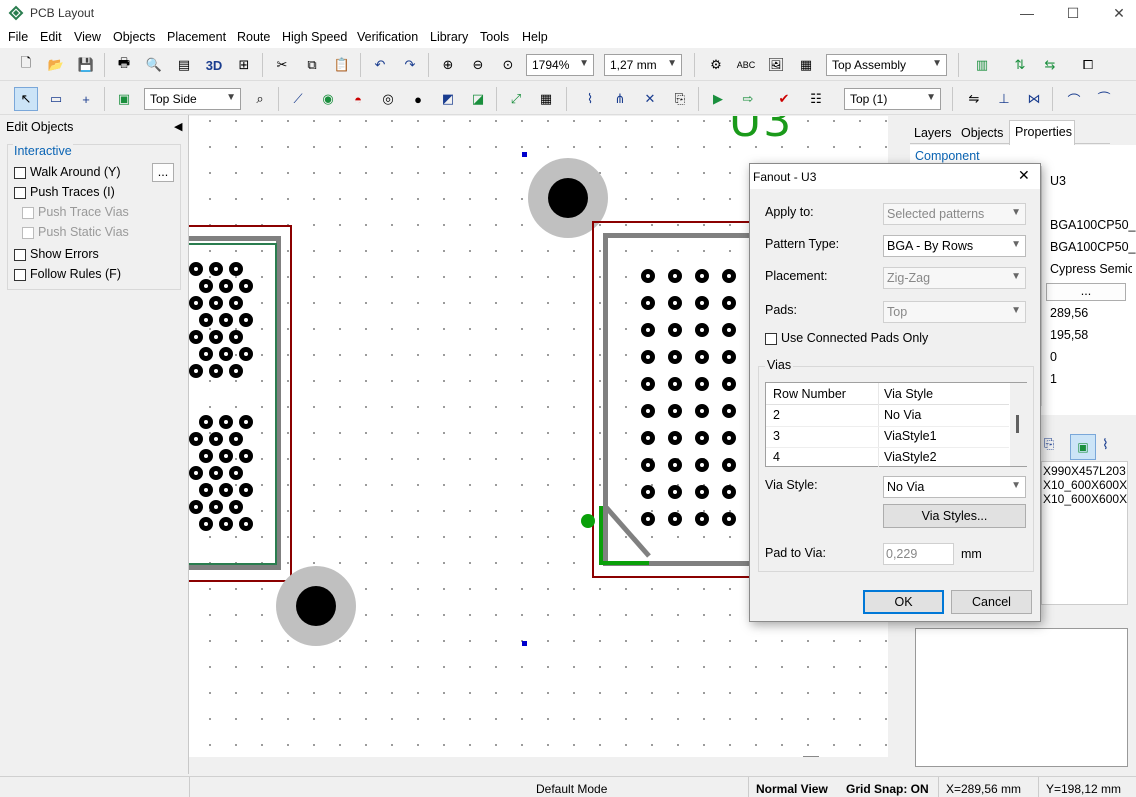 Image resolution: width=1136 pixels, height=797 pixels. I want to click on status-grid-snap: Grid Snap: ON, so click(887, 789).